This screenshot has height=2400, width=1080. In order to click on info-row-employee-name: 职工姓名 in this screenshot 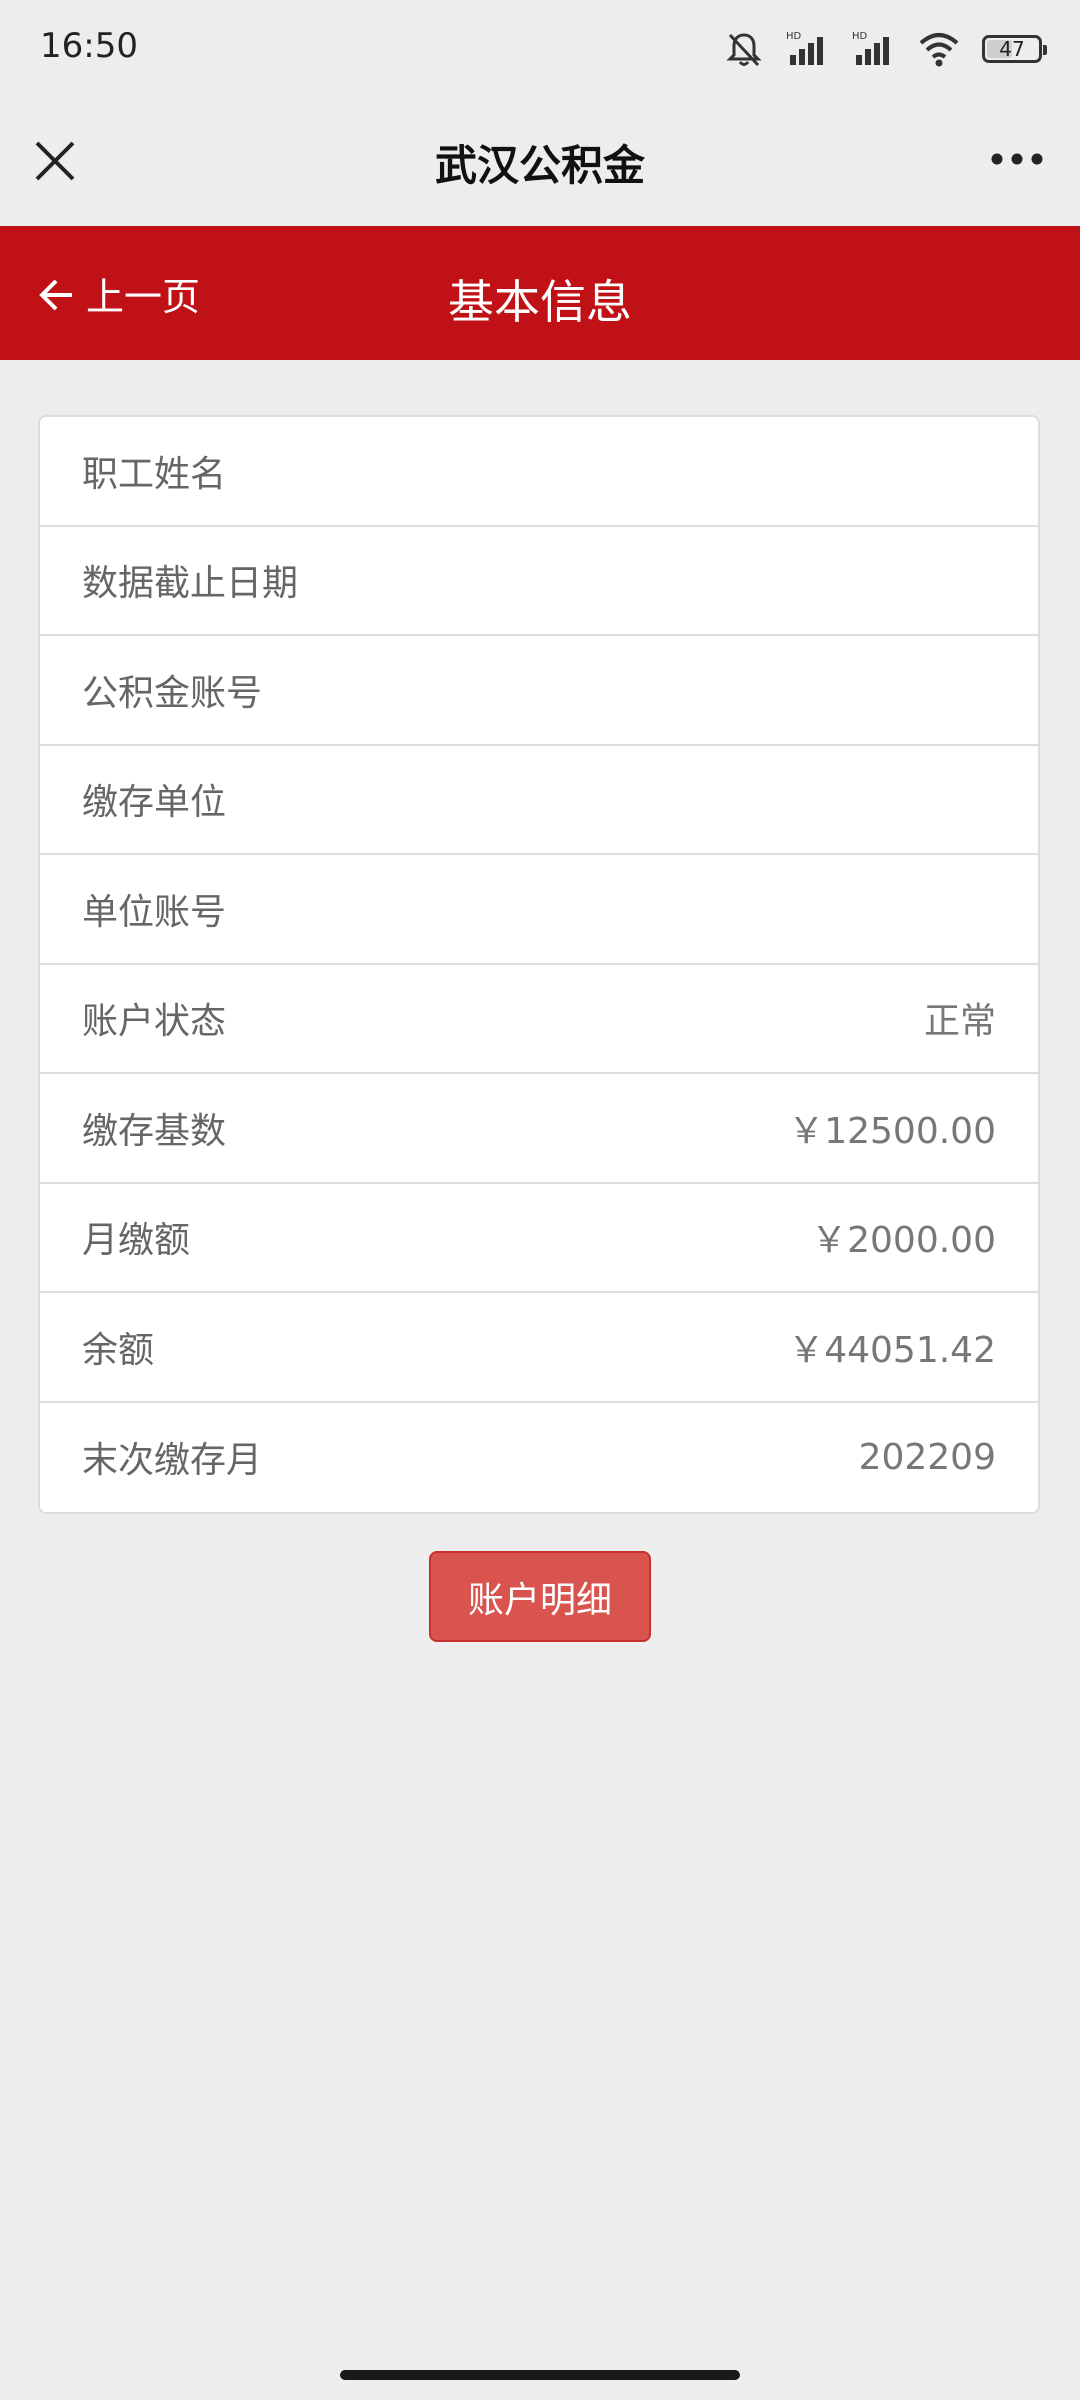, I will do `click(539, 472)`.